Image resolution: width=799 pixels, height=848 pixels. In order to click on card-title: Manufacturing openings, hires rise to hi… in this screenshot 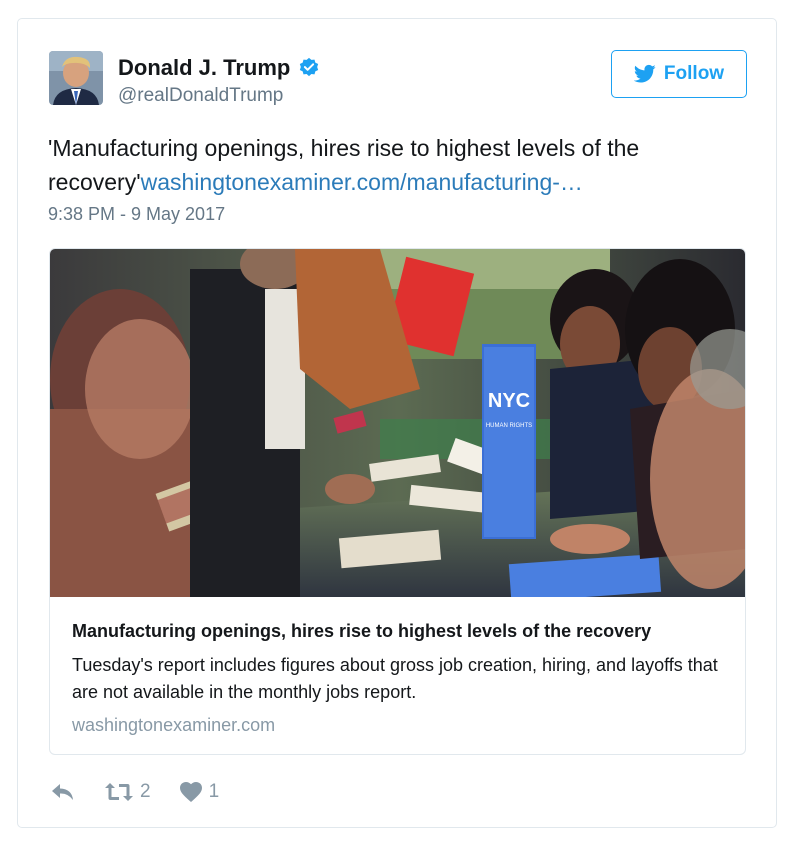, I will do `click(402, 631)`.